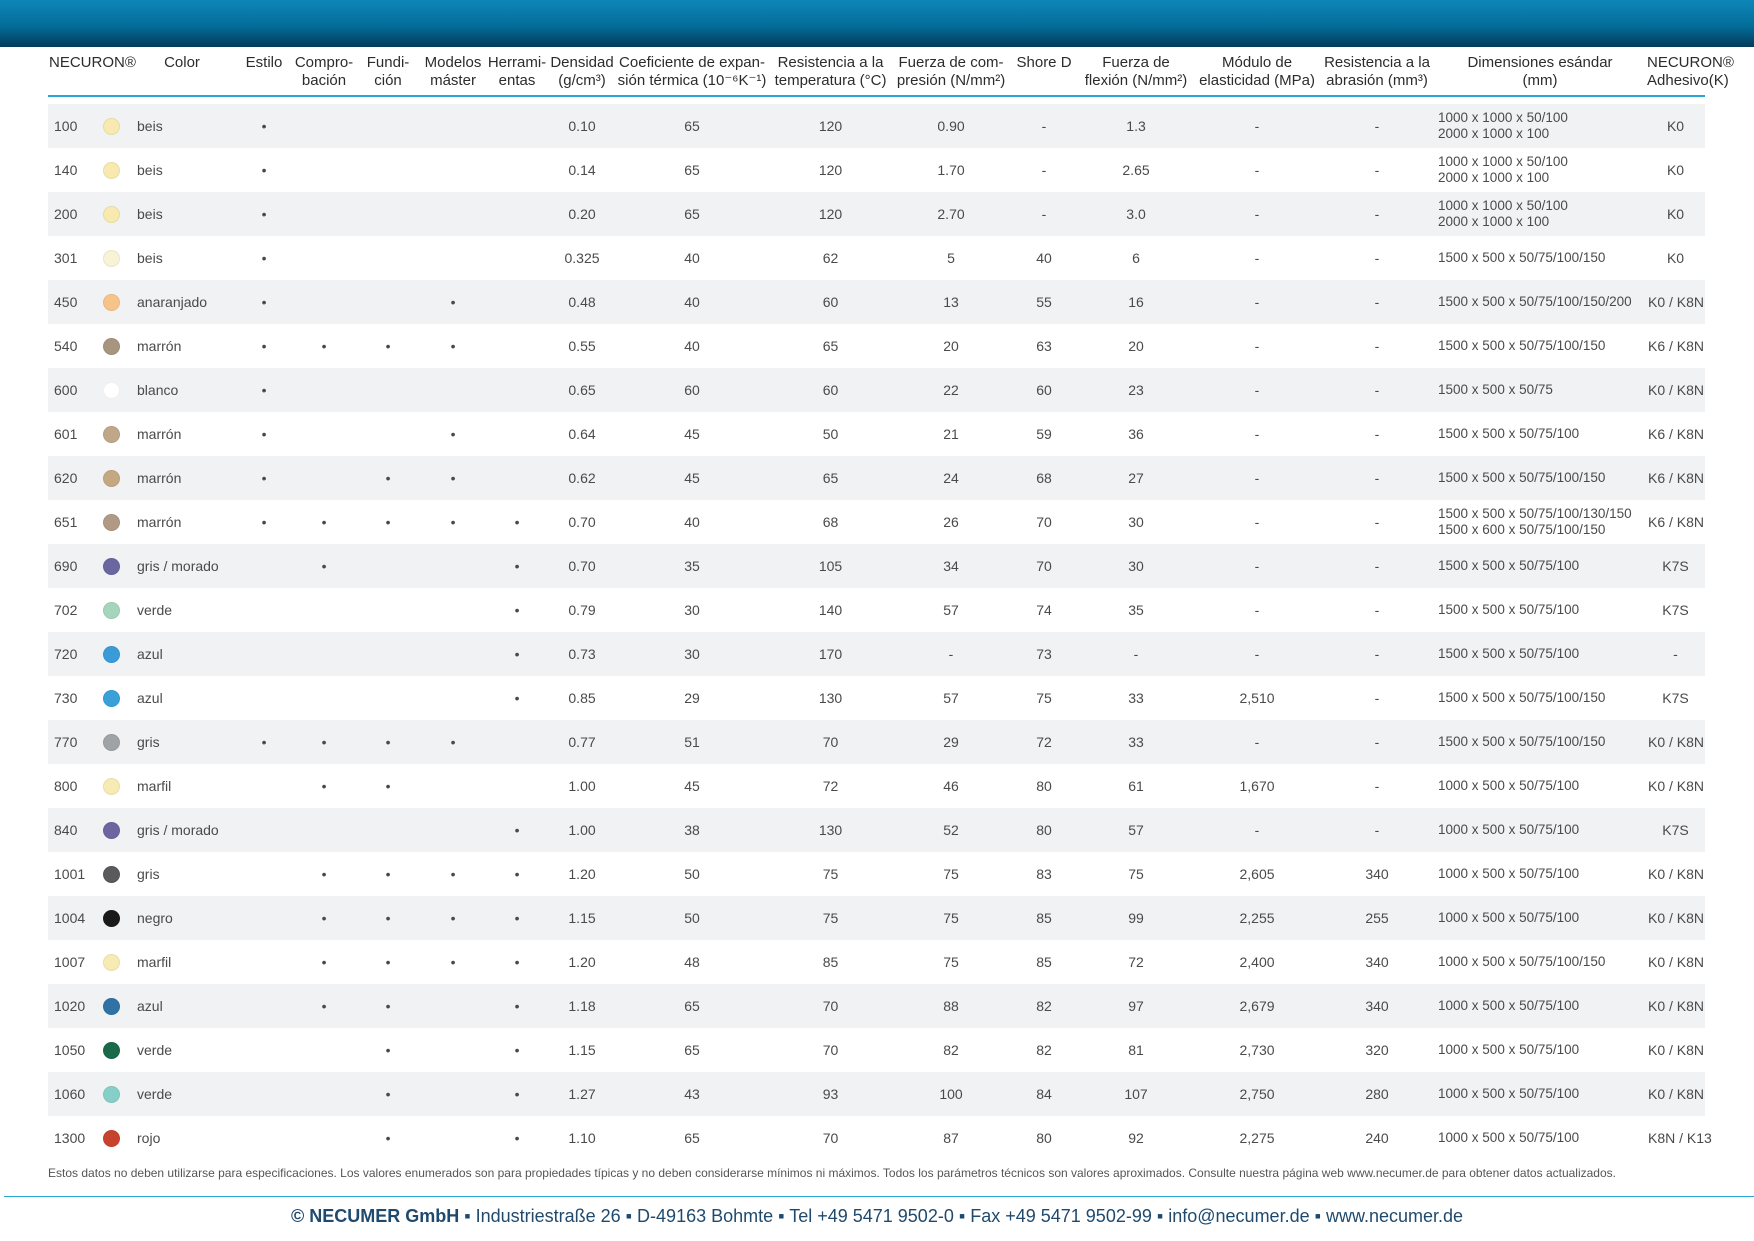  I want to click on color-name: marfil, so click(154, 962).